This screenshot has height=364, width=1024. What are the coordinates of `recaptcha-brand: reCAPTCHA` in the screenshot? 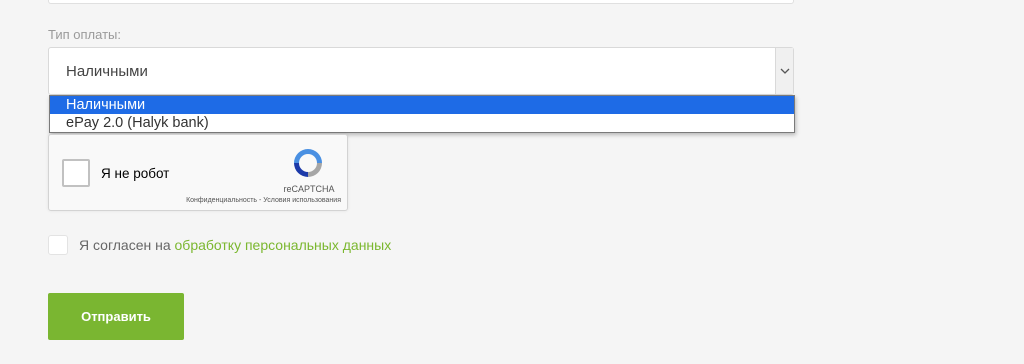 It's located at (309, 189).